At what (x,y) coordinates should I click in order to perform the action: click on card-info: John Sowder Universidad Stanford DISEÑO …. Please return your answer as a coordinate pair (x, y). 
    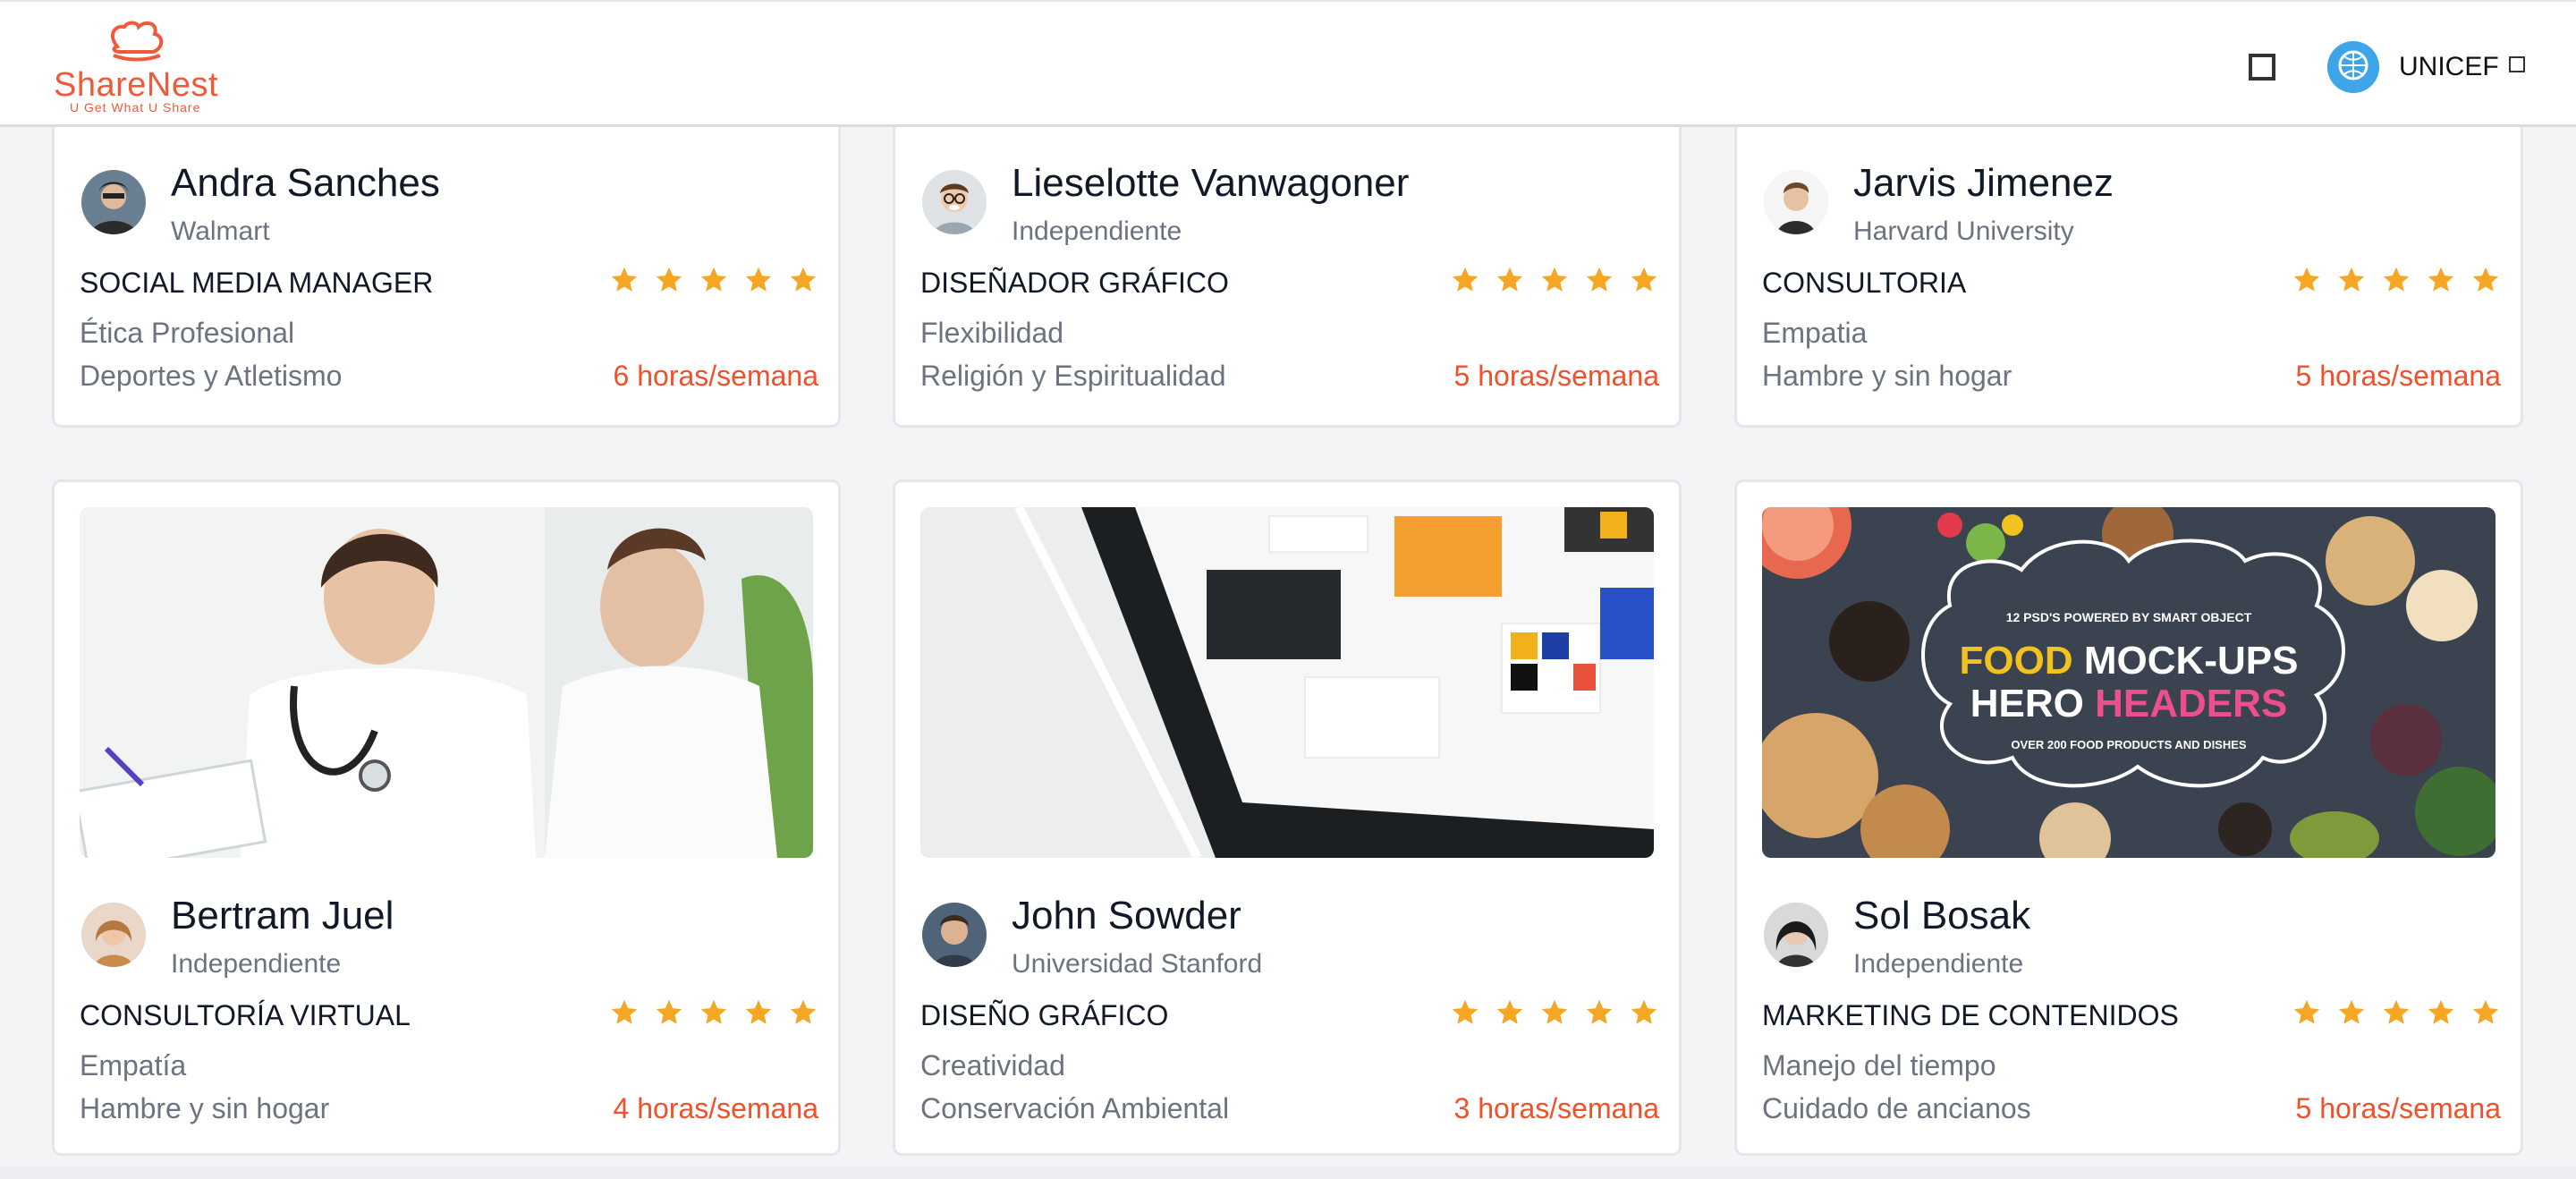
    Looking at the image, I should click on (1289, 1028).